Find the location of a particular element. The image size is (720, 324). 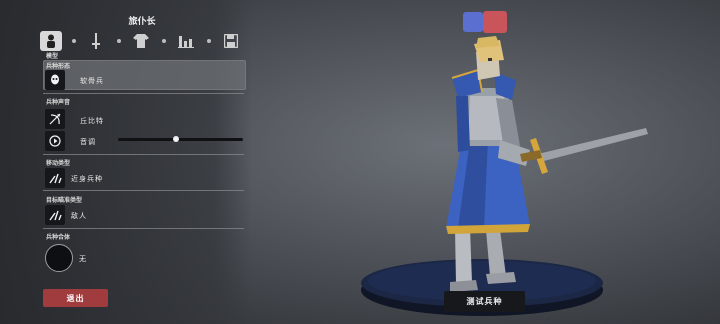

unit-voice-label: 兵种声音 is located at coordinates (58, 102).